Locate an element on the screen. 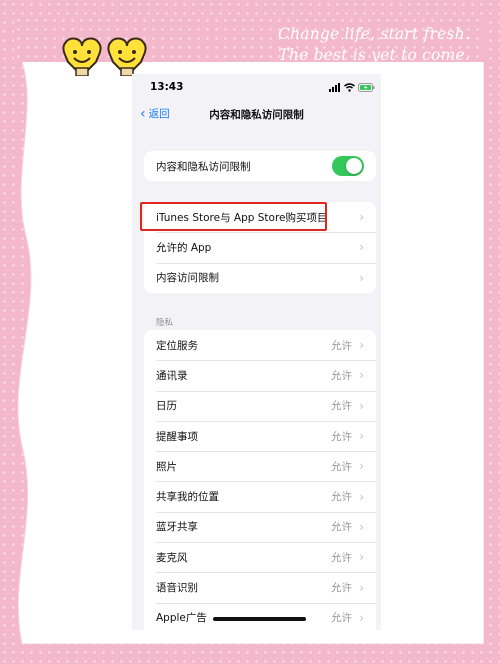 This screenshot has height=664, width=500. toggle-row-label: 内容和隐私访问限制 is located at coordinates (203, 166).